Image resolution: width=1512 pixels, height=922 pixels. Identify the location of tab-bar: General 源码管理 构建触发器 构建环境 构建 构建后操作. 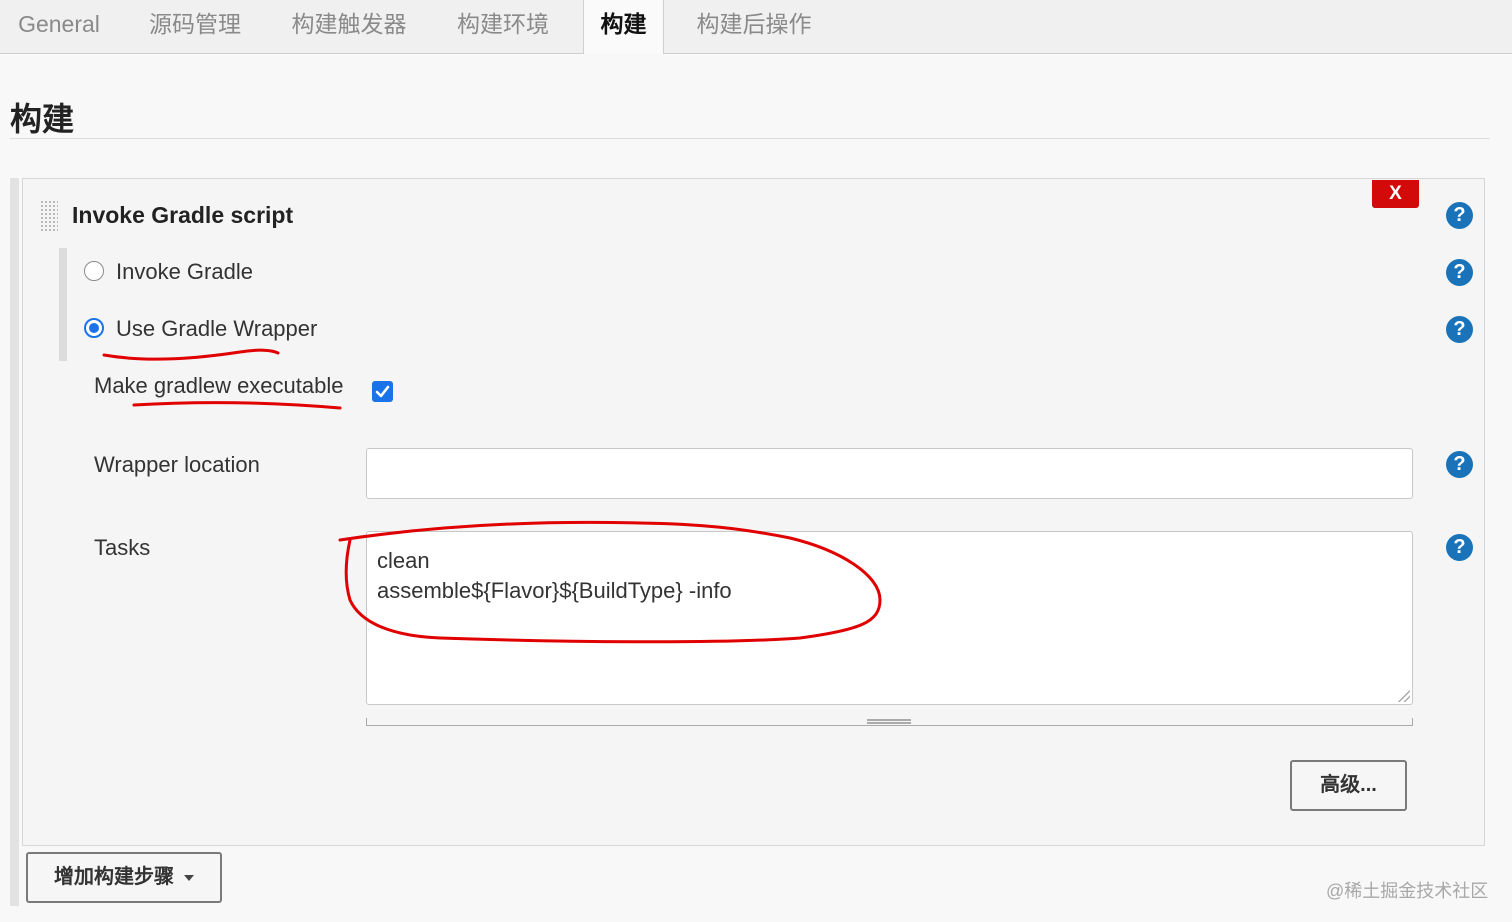
(756, 27).